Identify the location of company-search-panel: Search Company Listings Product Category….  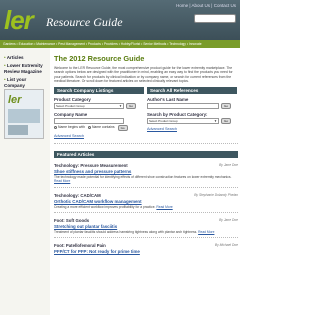
(99, 112).